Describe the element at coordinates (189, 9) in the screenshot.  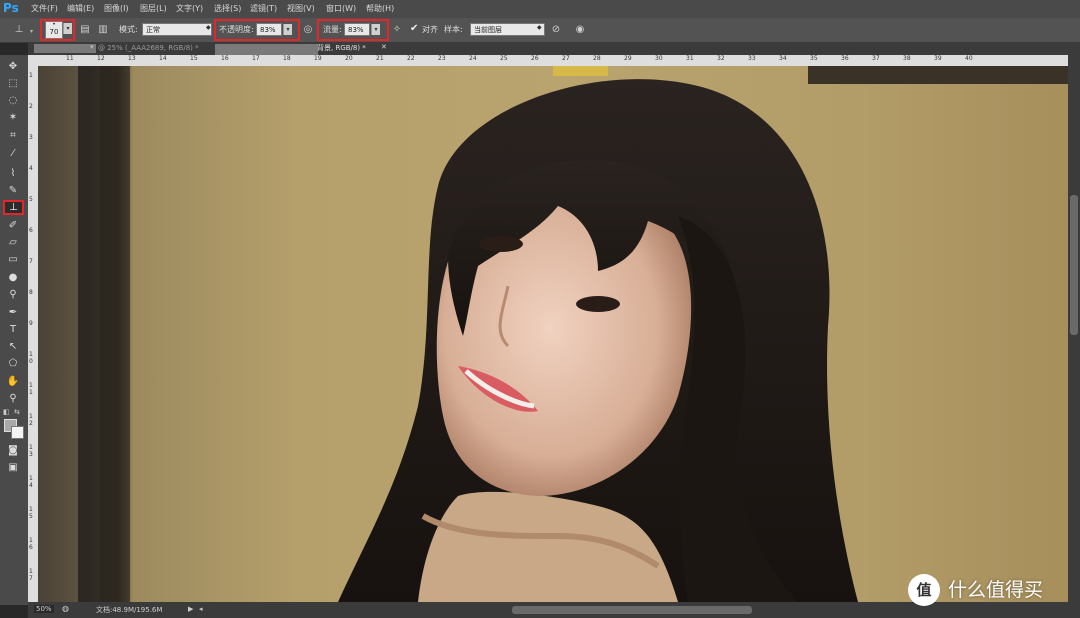
I see `menu-type: 文字(Y)` at that location.